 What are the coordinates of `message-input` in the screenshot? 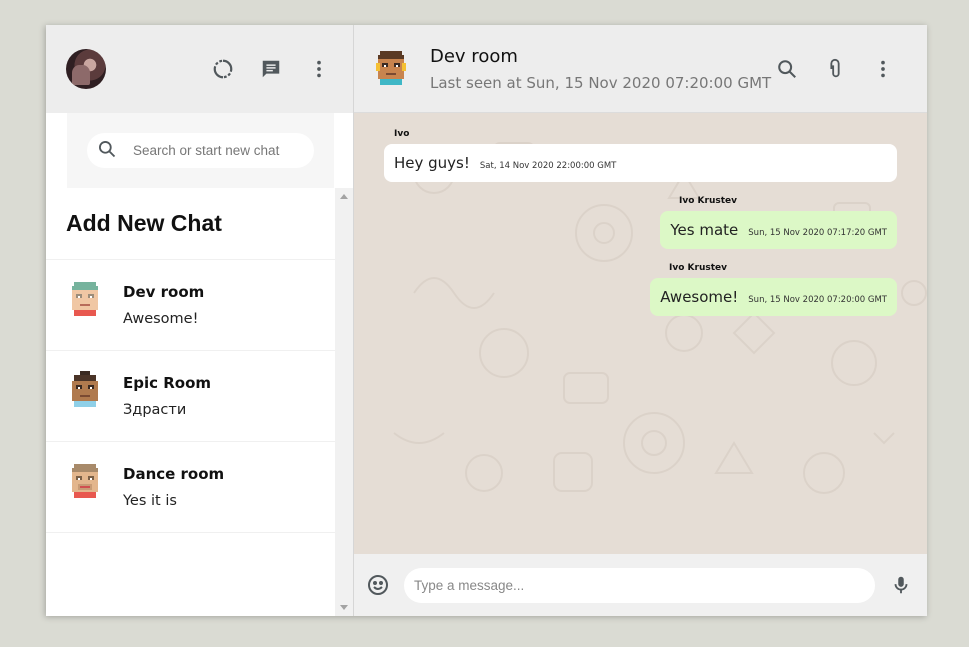 It's located at (639, 585).